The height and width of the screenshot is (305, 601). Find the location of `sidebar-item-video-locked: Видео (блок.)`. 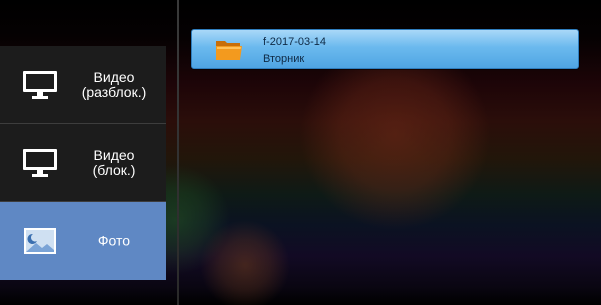

sidebar-item-video-locked: Видео (блок.) is located at coordinates (83, 163).